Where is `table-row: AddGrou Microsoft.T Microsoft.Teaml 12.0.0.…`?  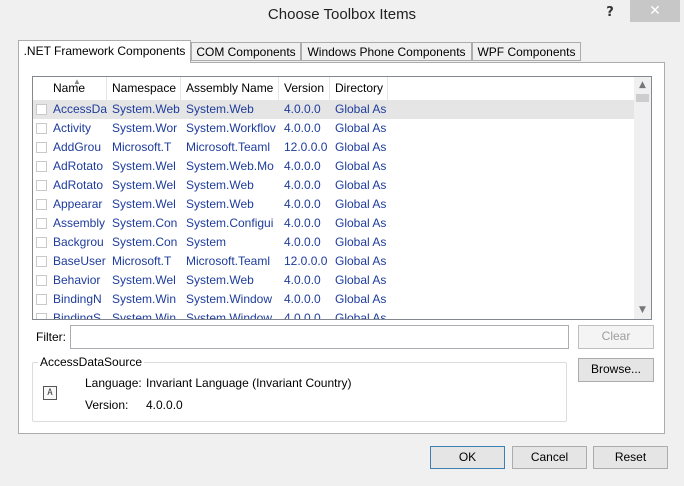 table-row: AddGrou Microsoft.T Microsoft.Teaml 12.0.0.… is located at coordinates (334, 147).